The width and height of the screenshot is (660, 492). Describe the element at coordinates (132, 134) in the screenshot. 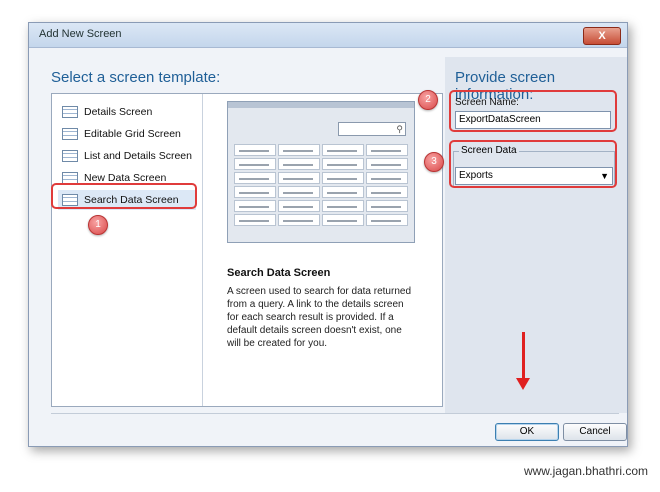

I see `template-item-label: Editable Grid Screen` at that location.